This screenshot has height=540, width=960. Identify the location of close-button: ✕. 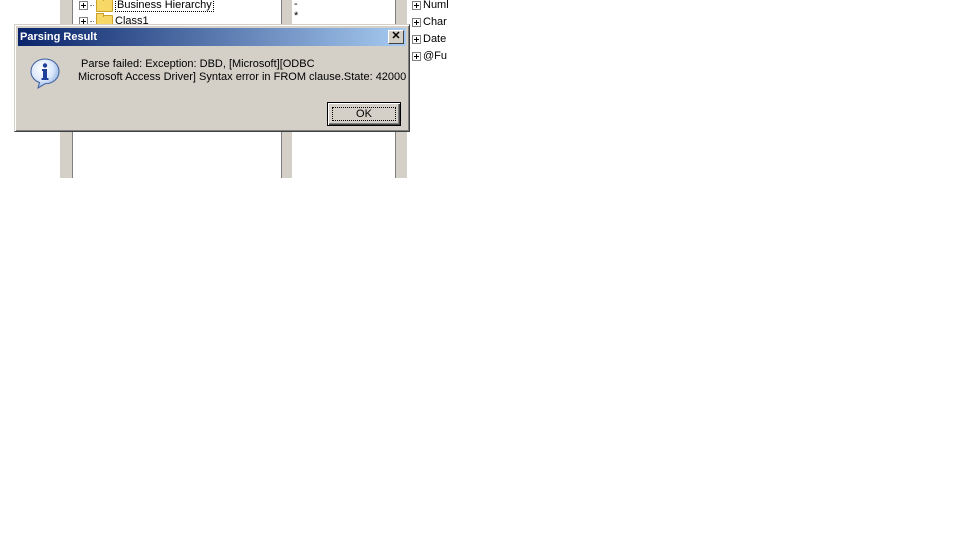
(396, 37).